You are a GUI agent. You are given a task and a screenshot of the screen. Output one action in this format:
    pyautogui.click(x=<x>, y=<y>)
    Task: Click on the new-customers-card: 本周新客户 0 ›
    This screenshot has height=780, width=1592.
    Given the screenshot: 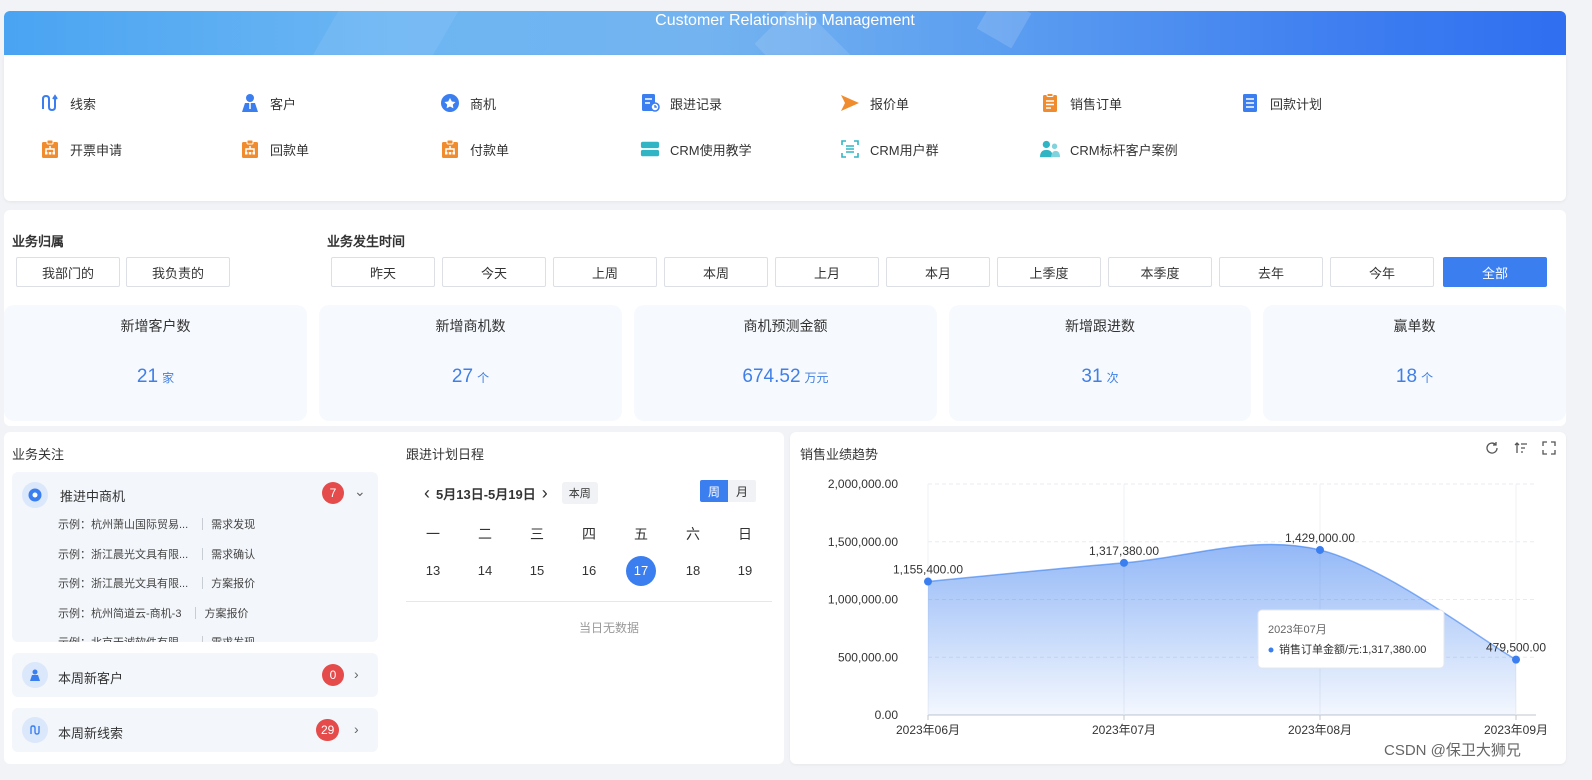 What is the action you would take?
    pyautogui.click(x=195, y=675)
    